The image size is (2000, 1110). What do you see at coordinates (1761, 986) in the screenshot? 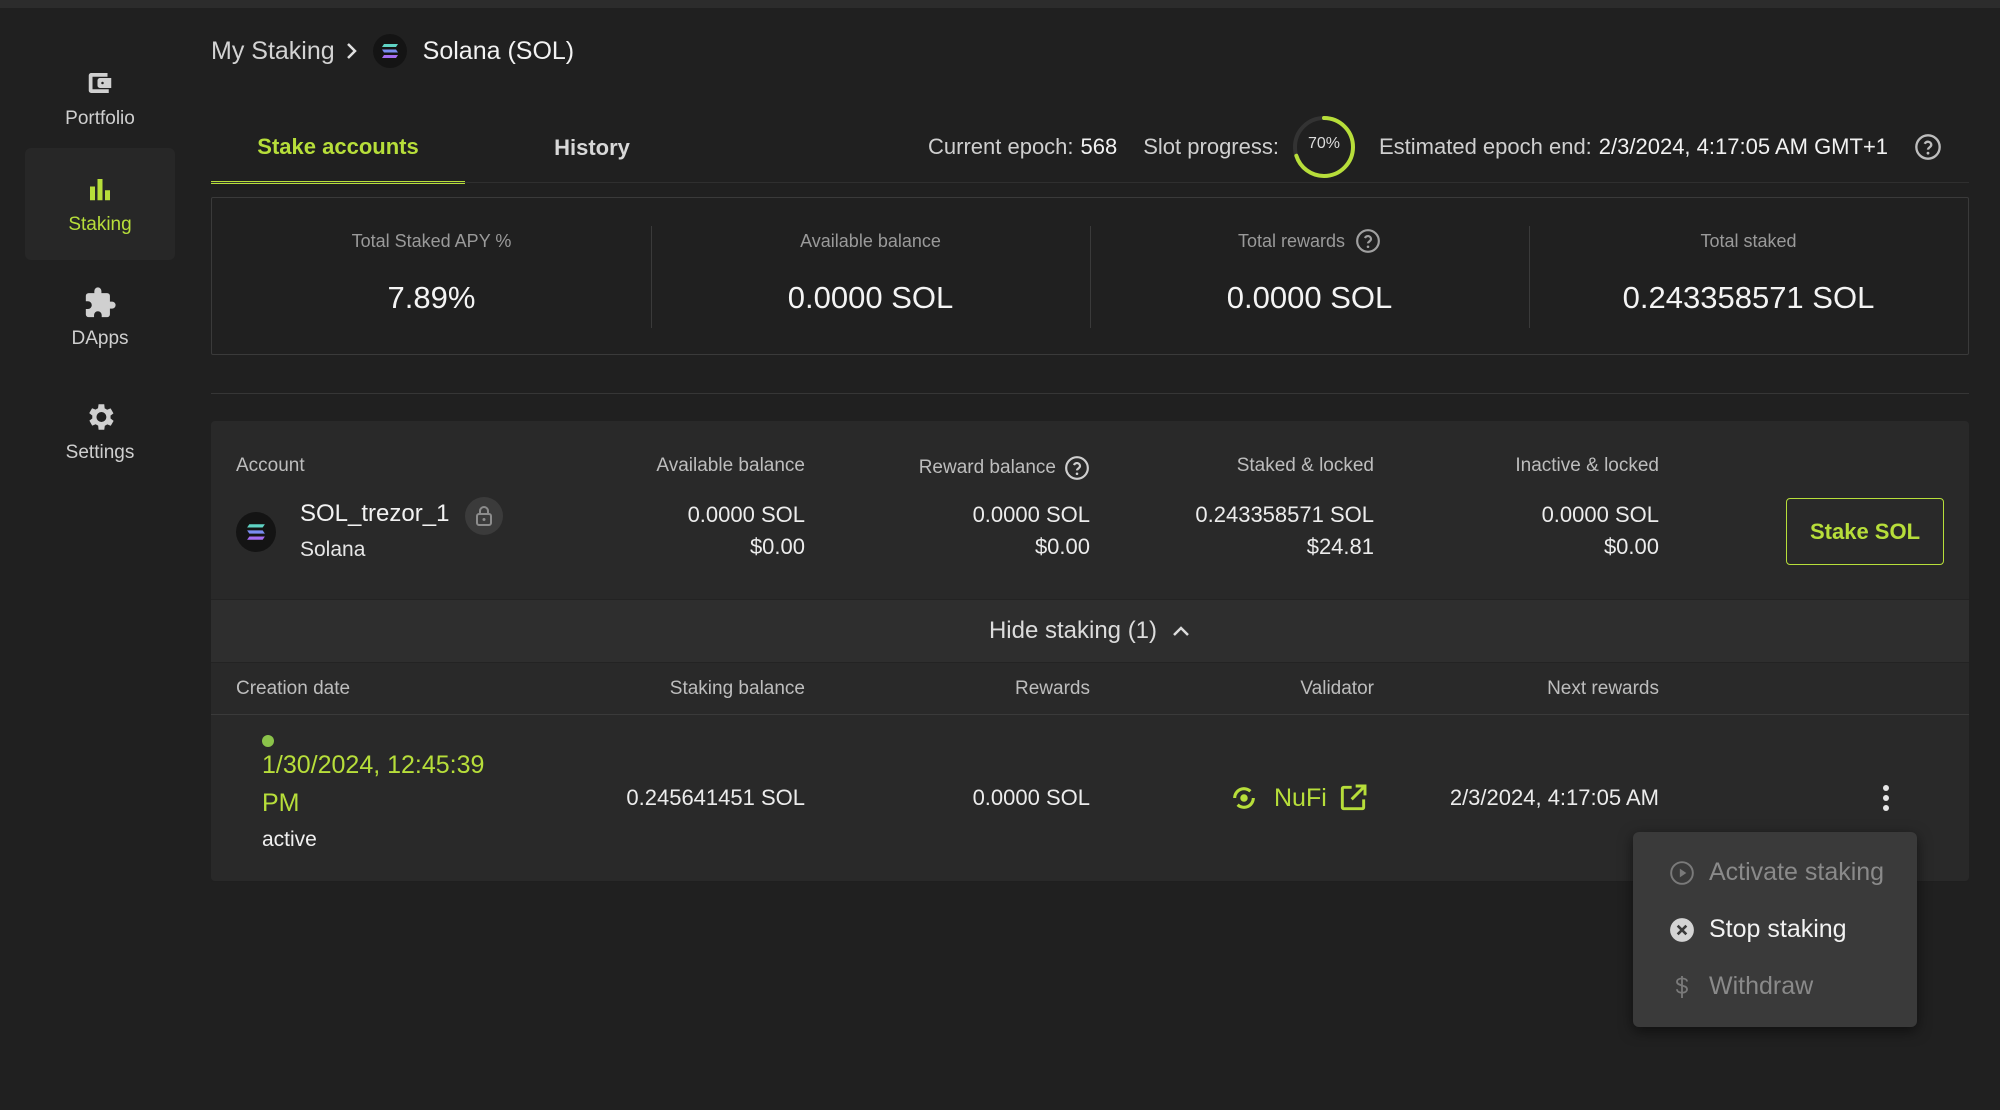
I see `menu-item-label: Withdraw` at bounding box center [1761, 986].